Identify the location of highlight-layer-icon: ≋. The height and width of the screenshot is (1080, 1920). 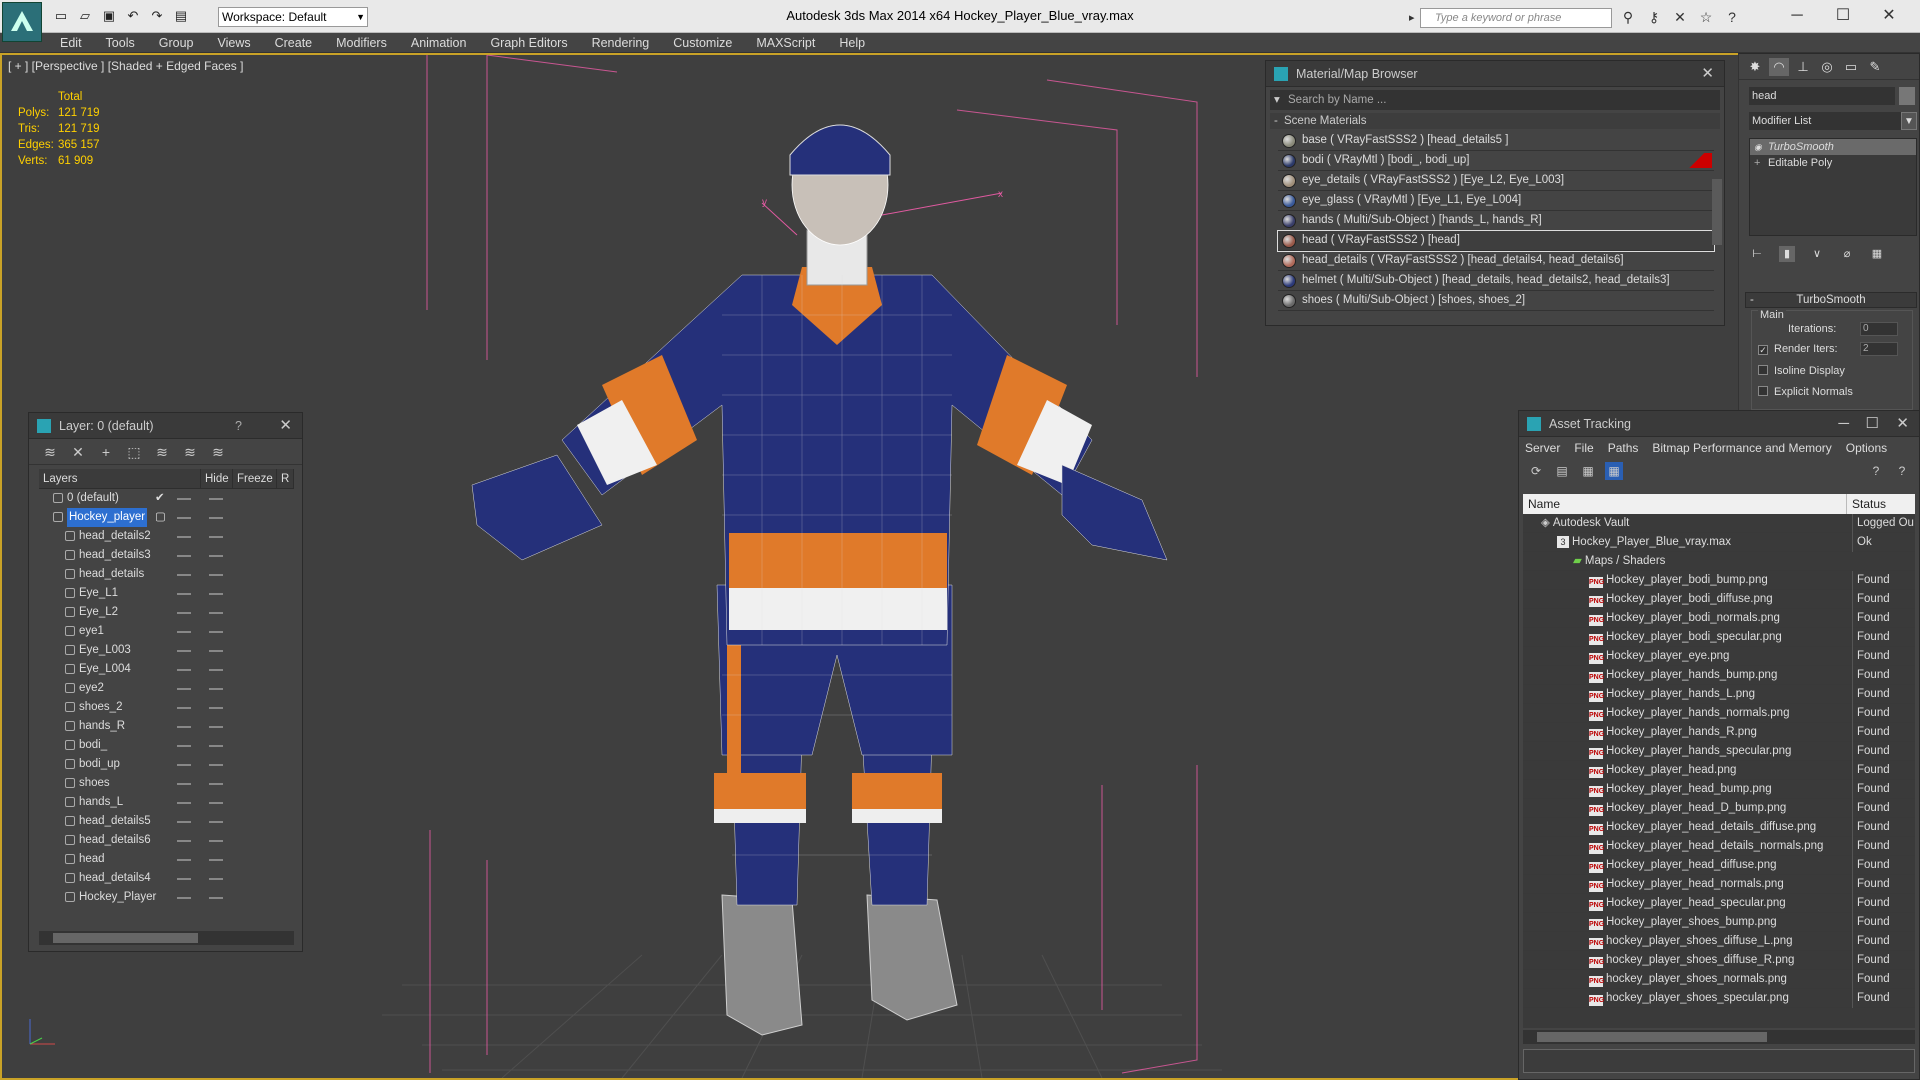
(162, 452).